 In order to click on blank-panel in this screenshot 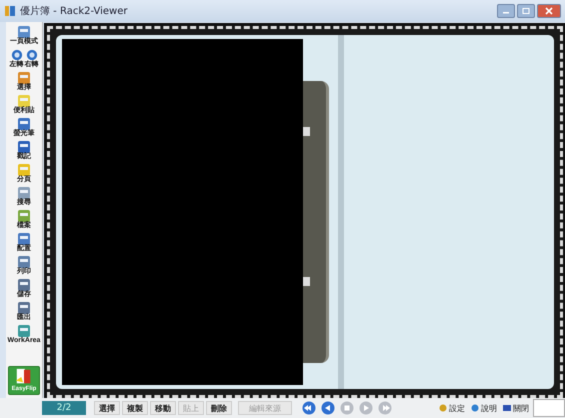, I will do `click(549, 408)`.